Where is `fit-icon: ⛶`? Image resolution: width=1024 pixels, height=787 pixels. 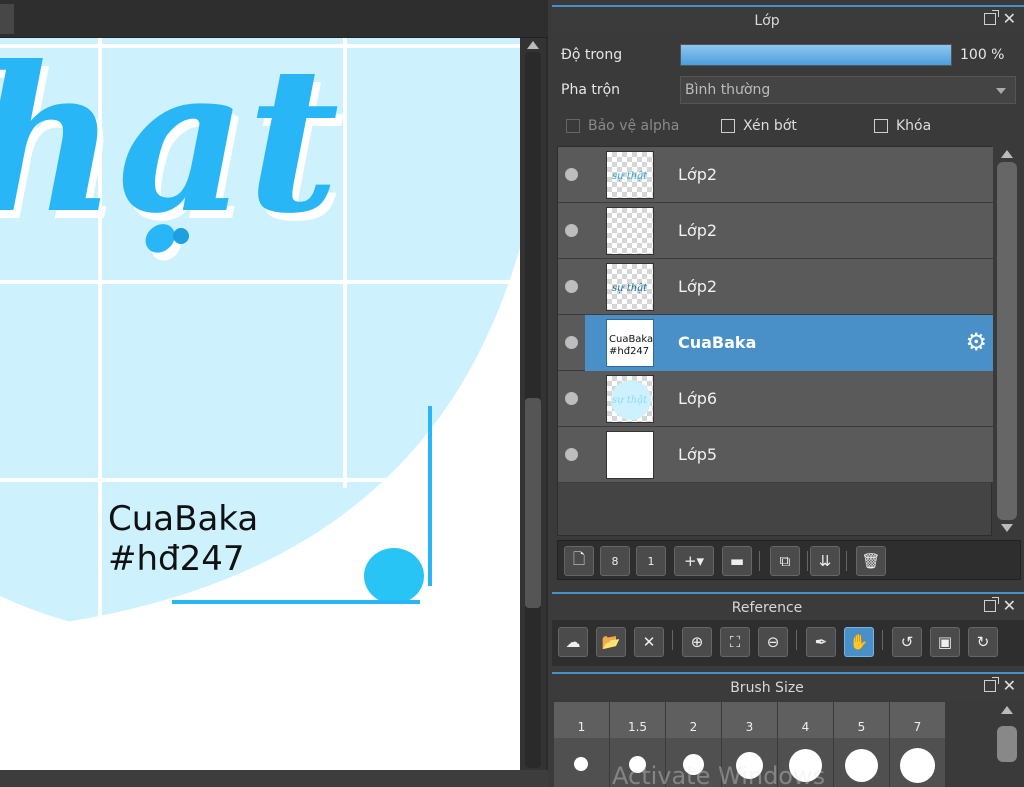
fit-icon: ⛶ is located at coordinates (735, 642).